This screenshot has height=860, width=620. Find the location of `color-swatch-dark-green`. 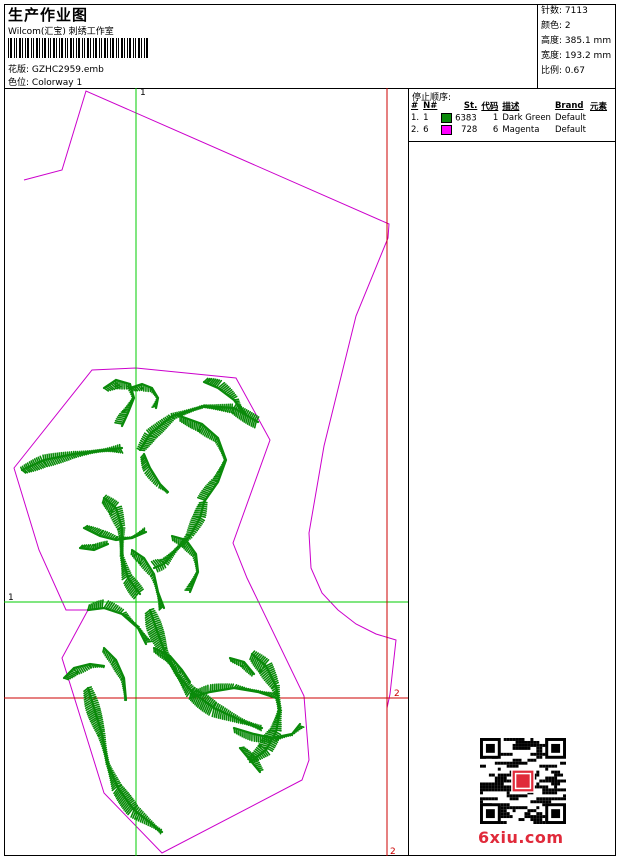

color-swatch-dark-green is located at coordinates (447, 117).